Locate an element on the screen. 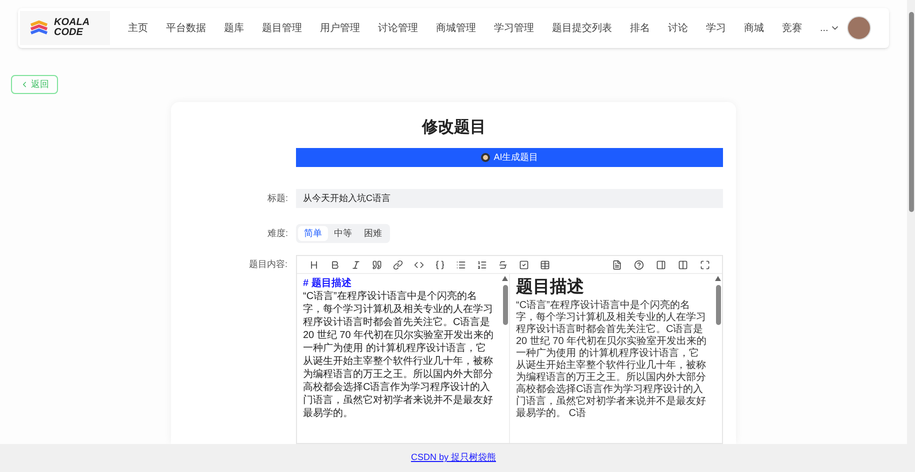  nav-link: 竞赛 is located at coordinates (792, 28).